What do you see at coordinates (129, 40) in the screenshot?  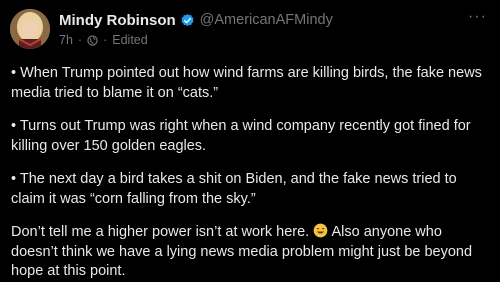 I see `edited-label: Edited` at bounding box center [129, 40].